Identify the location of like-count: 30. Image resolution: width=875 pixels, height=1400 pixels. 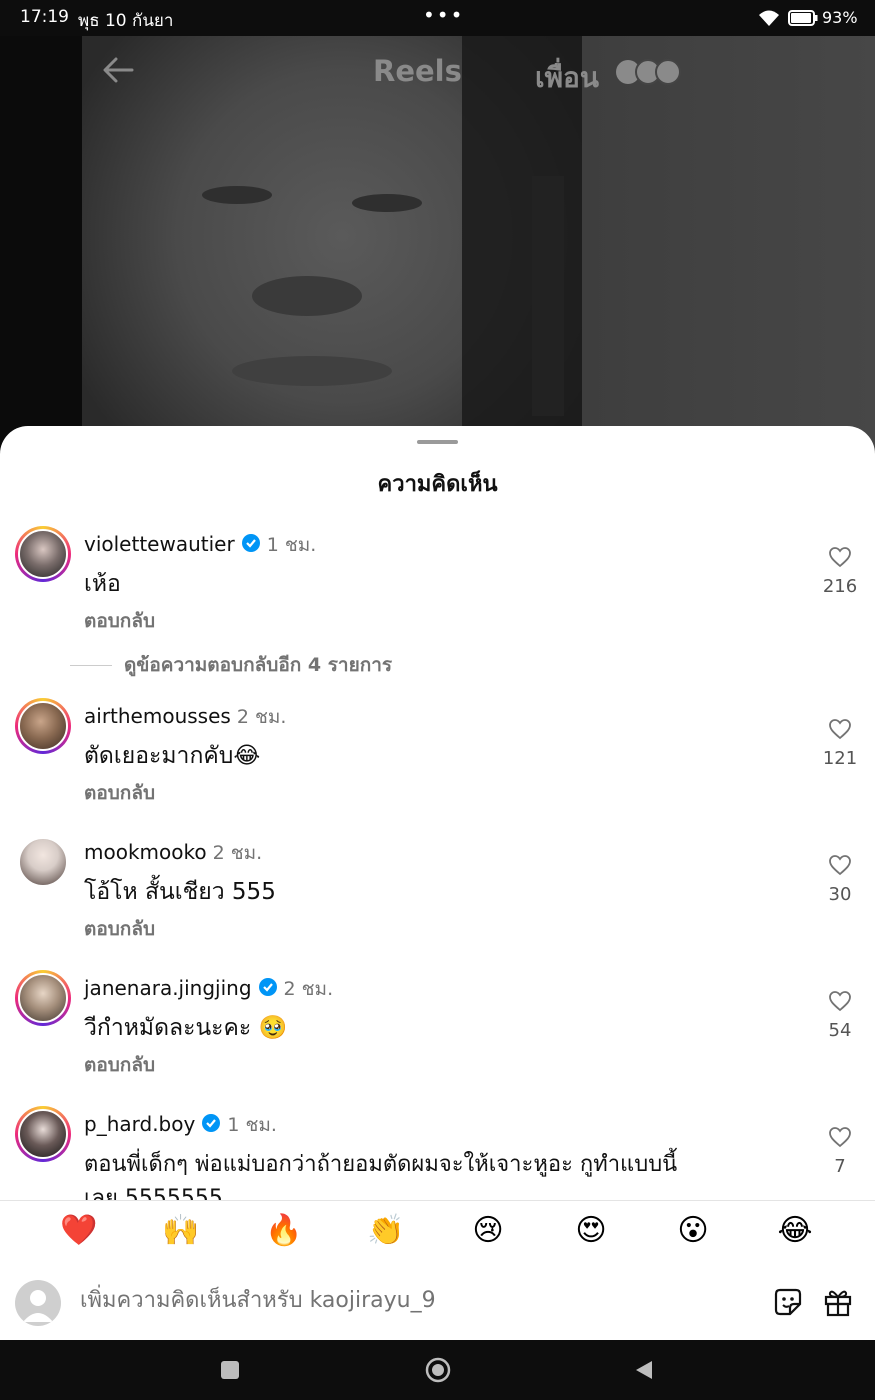
(840, 894).